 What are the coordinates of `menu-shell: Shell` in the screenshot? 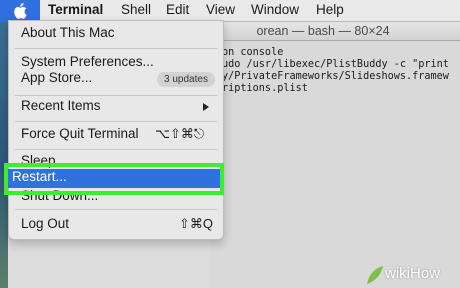 It's located at (136, 9).